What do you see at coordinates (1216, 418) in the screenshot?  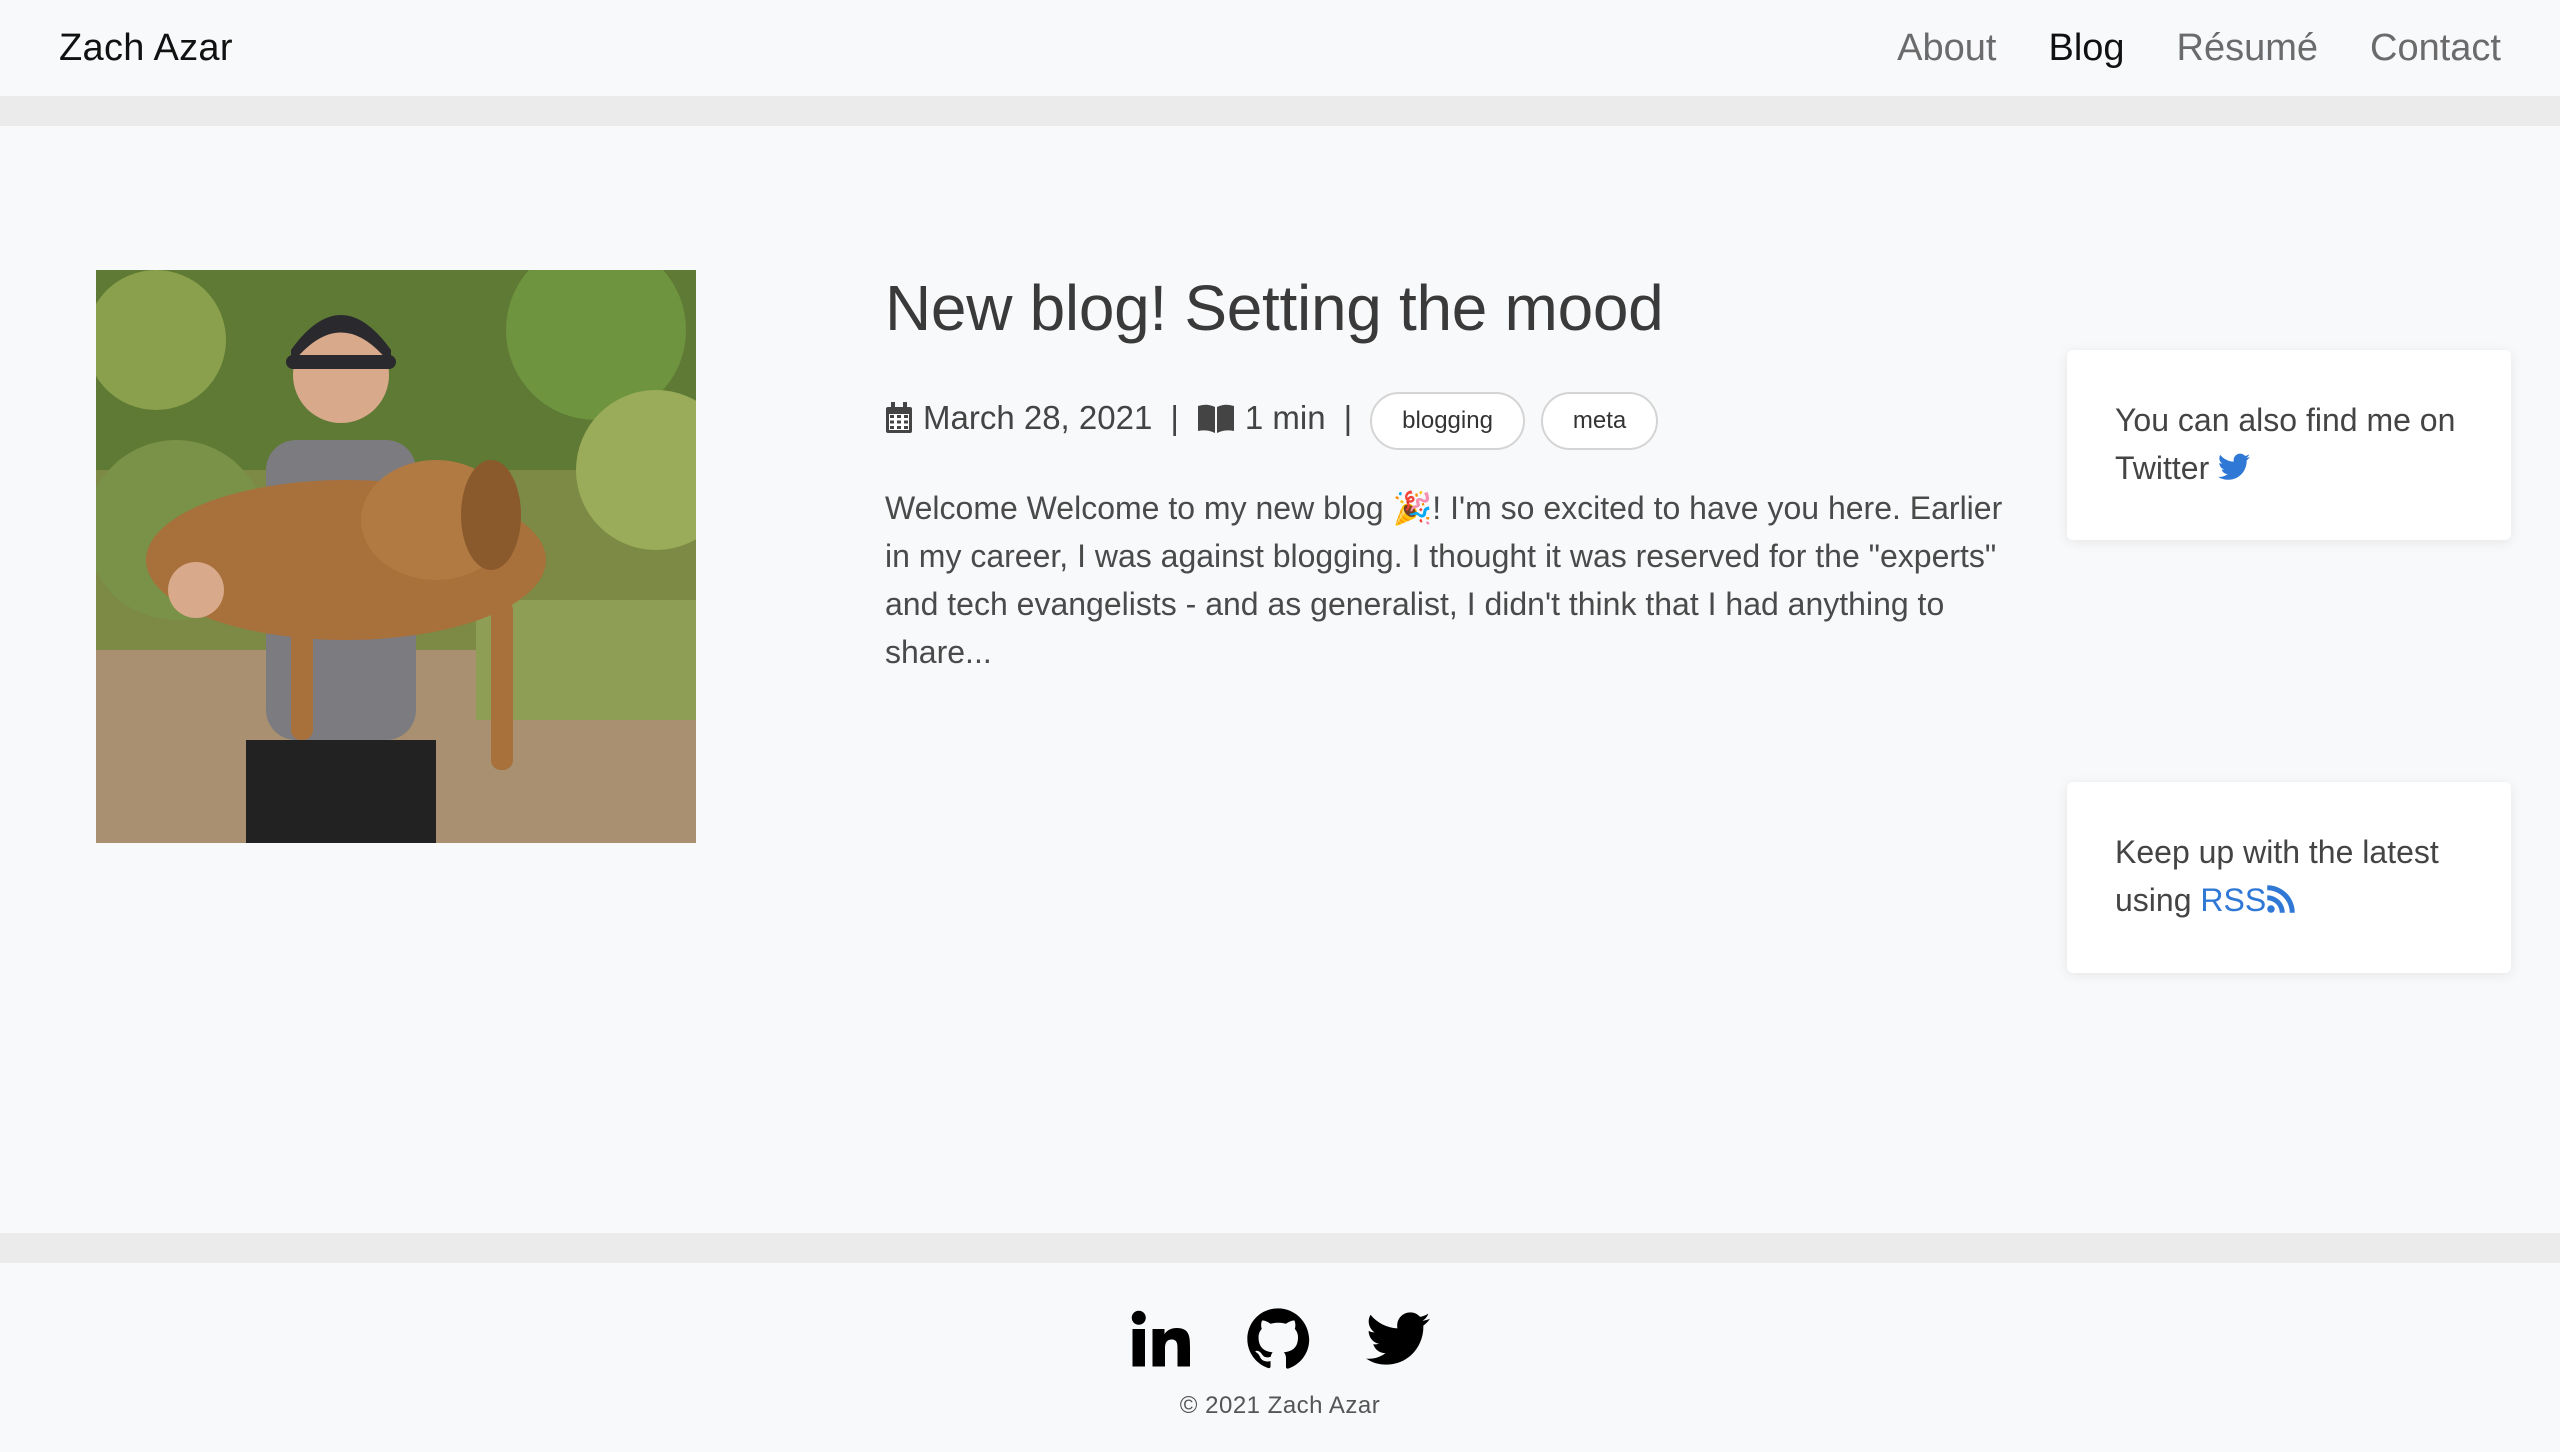 I see `book-icon` at bounding box center [1216, 418].